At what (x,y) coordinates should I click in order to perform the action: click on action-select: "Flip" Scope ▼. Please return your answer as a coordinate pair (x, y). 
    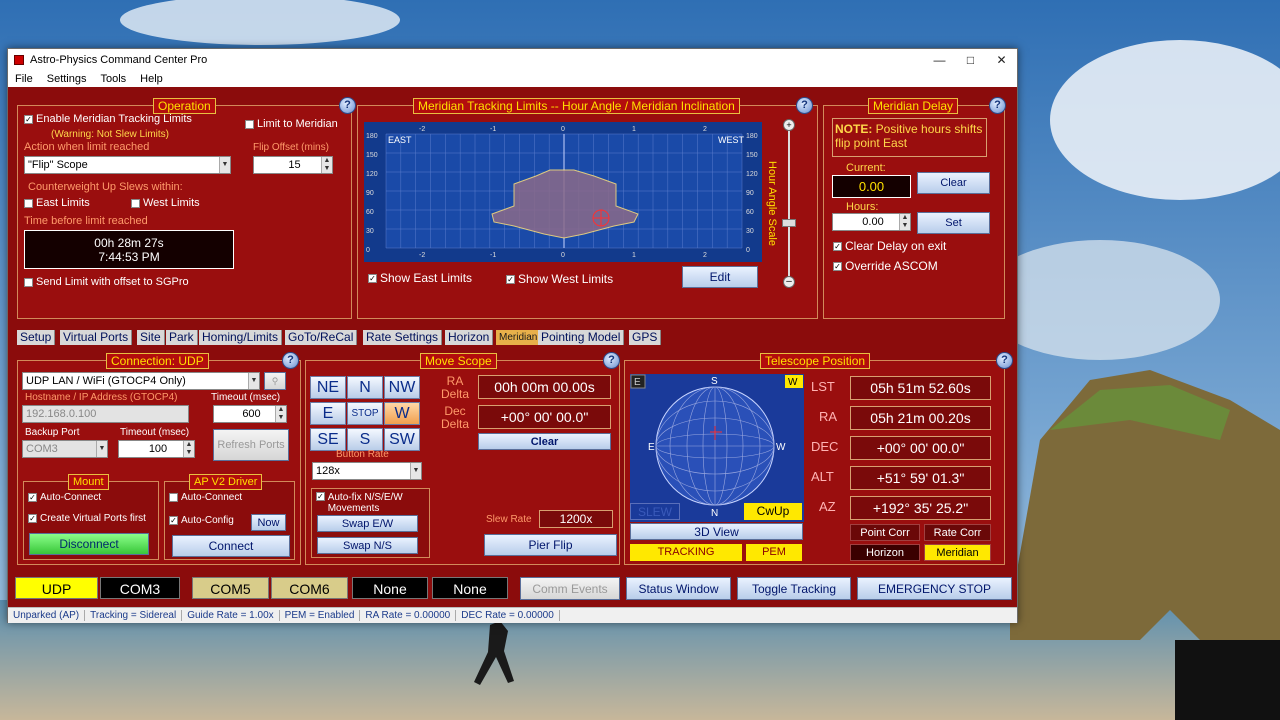
    Looking at the image, I should click on (127, 165).